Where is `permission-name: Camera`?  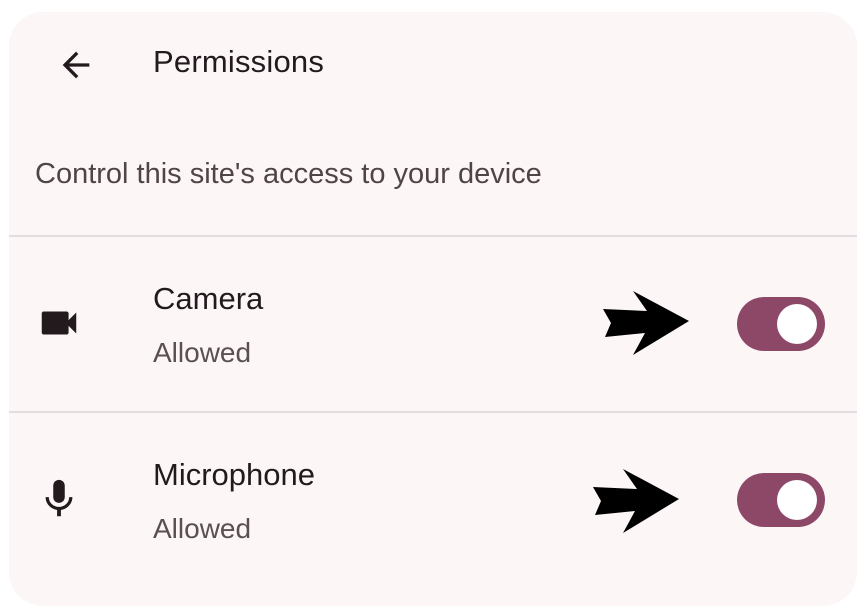
permission-name: Camera is located at coordinates (208, 298).